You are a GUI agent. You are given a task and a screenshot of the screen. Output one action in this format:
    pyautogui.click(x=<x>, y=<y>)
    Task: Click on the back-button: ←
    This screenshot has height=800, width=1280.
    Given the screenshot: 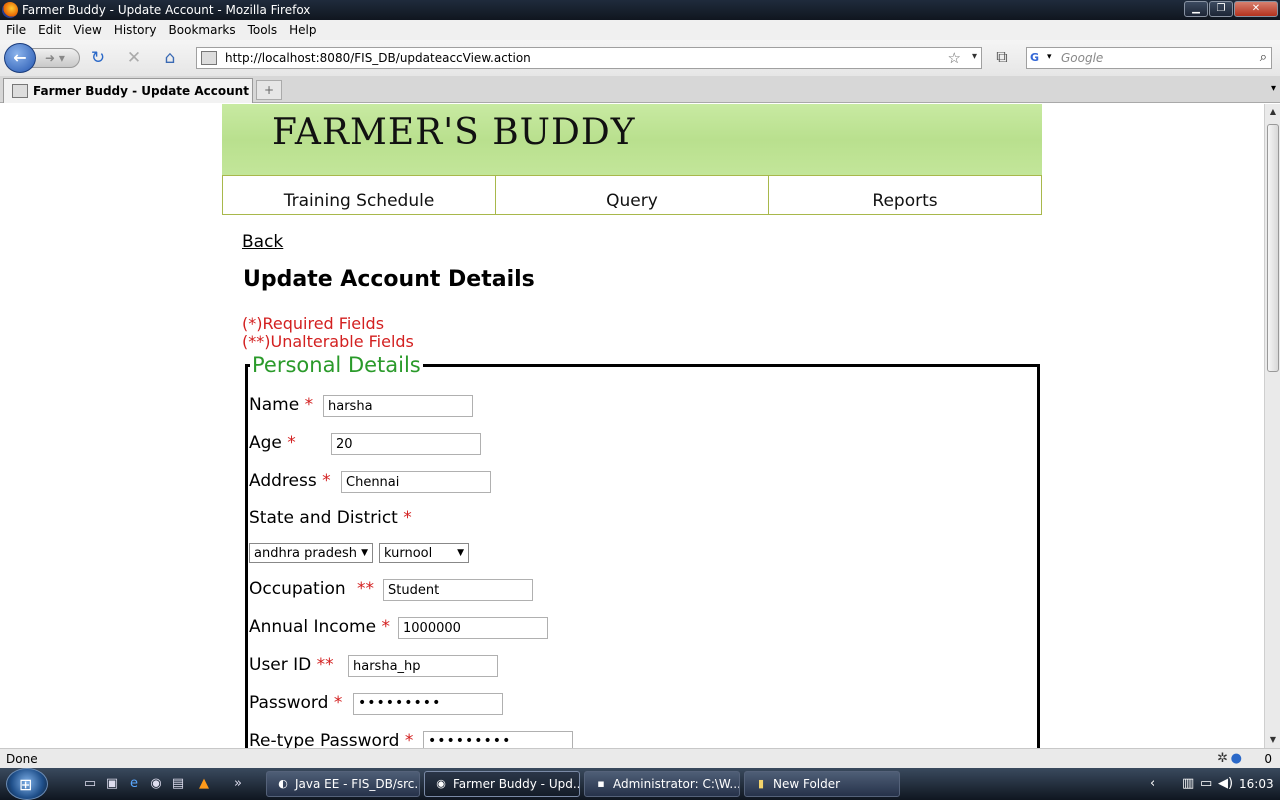 What is the action you would take?
    pyautogui.click(x=20, y=58)
    